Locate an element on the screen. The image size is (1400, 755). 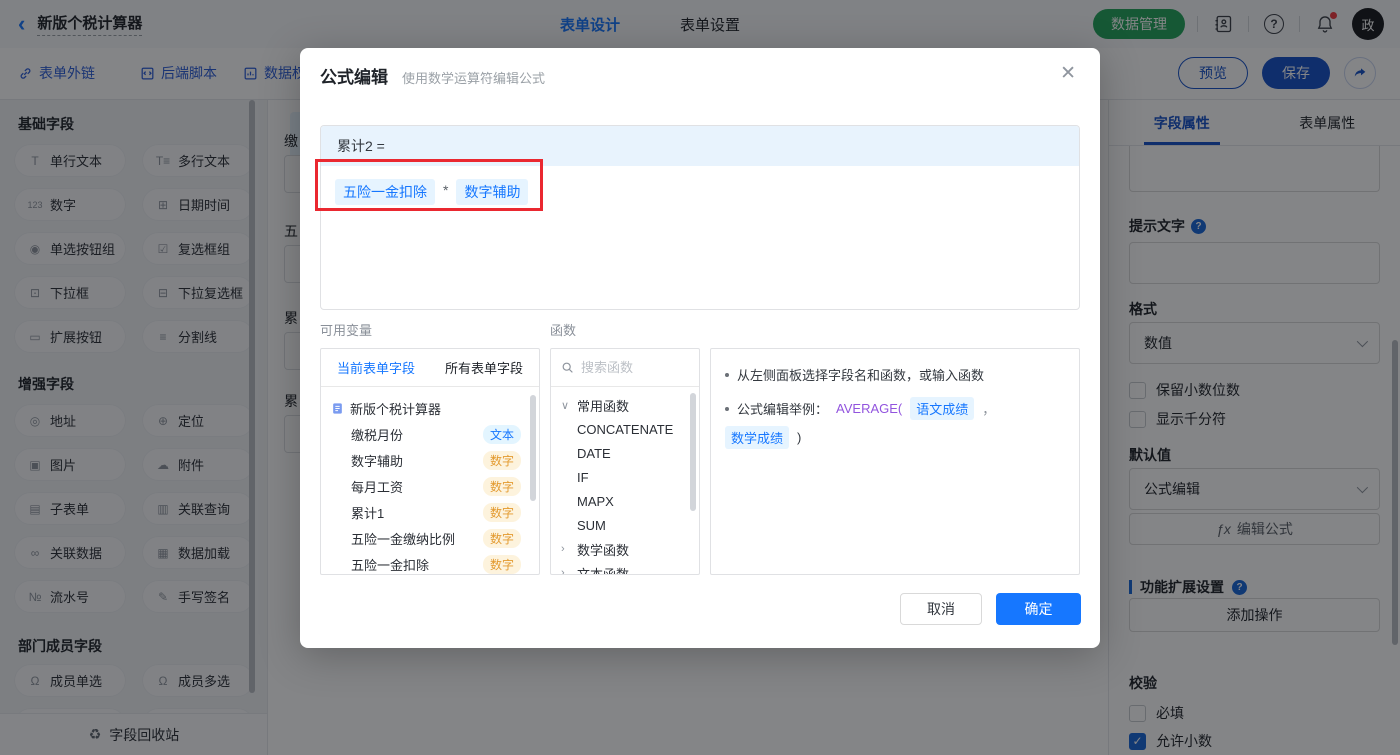
form-doc-icon is located at coordinates (337, 408).